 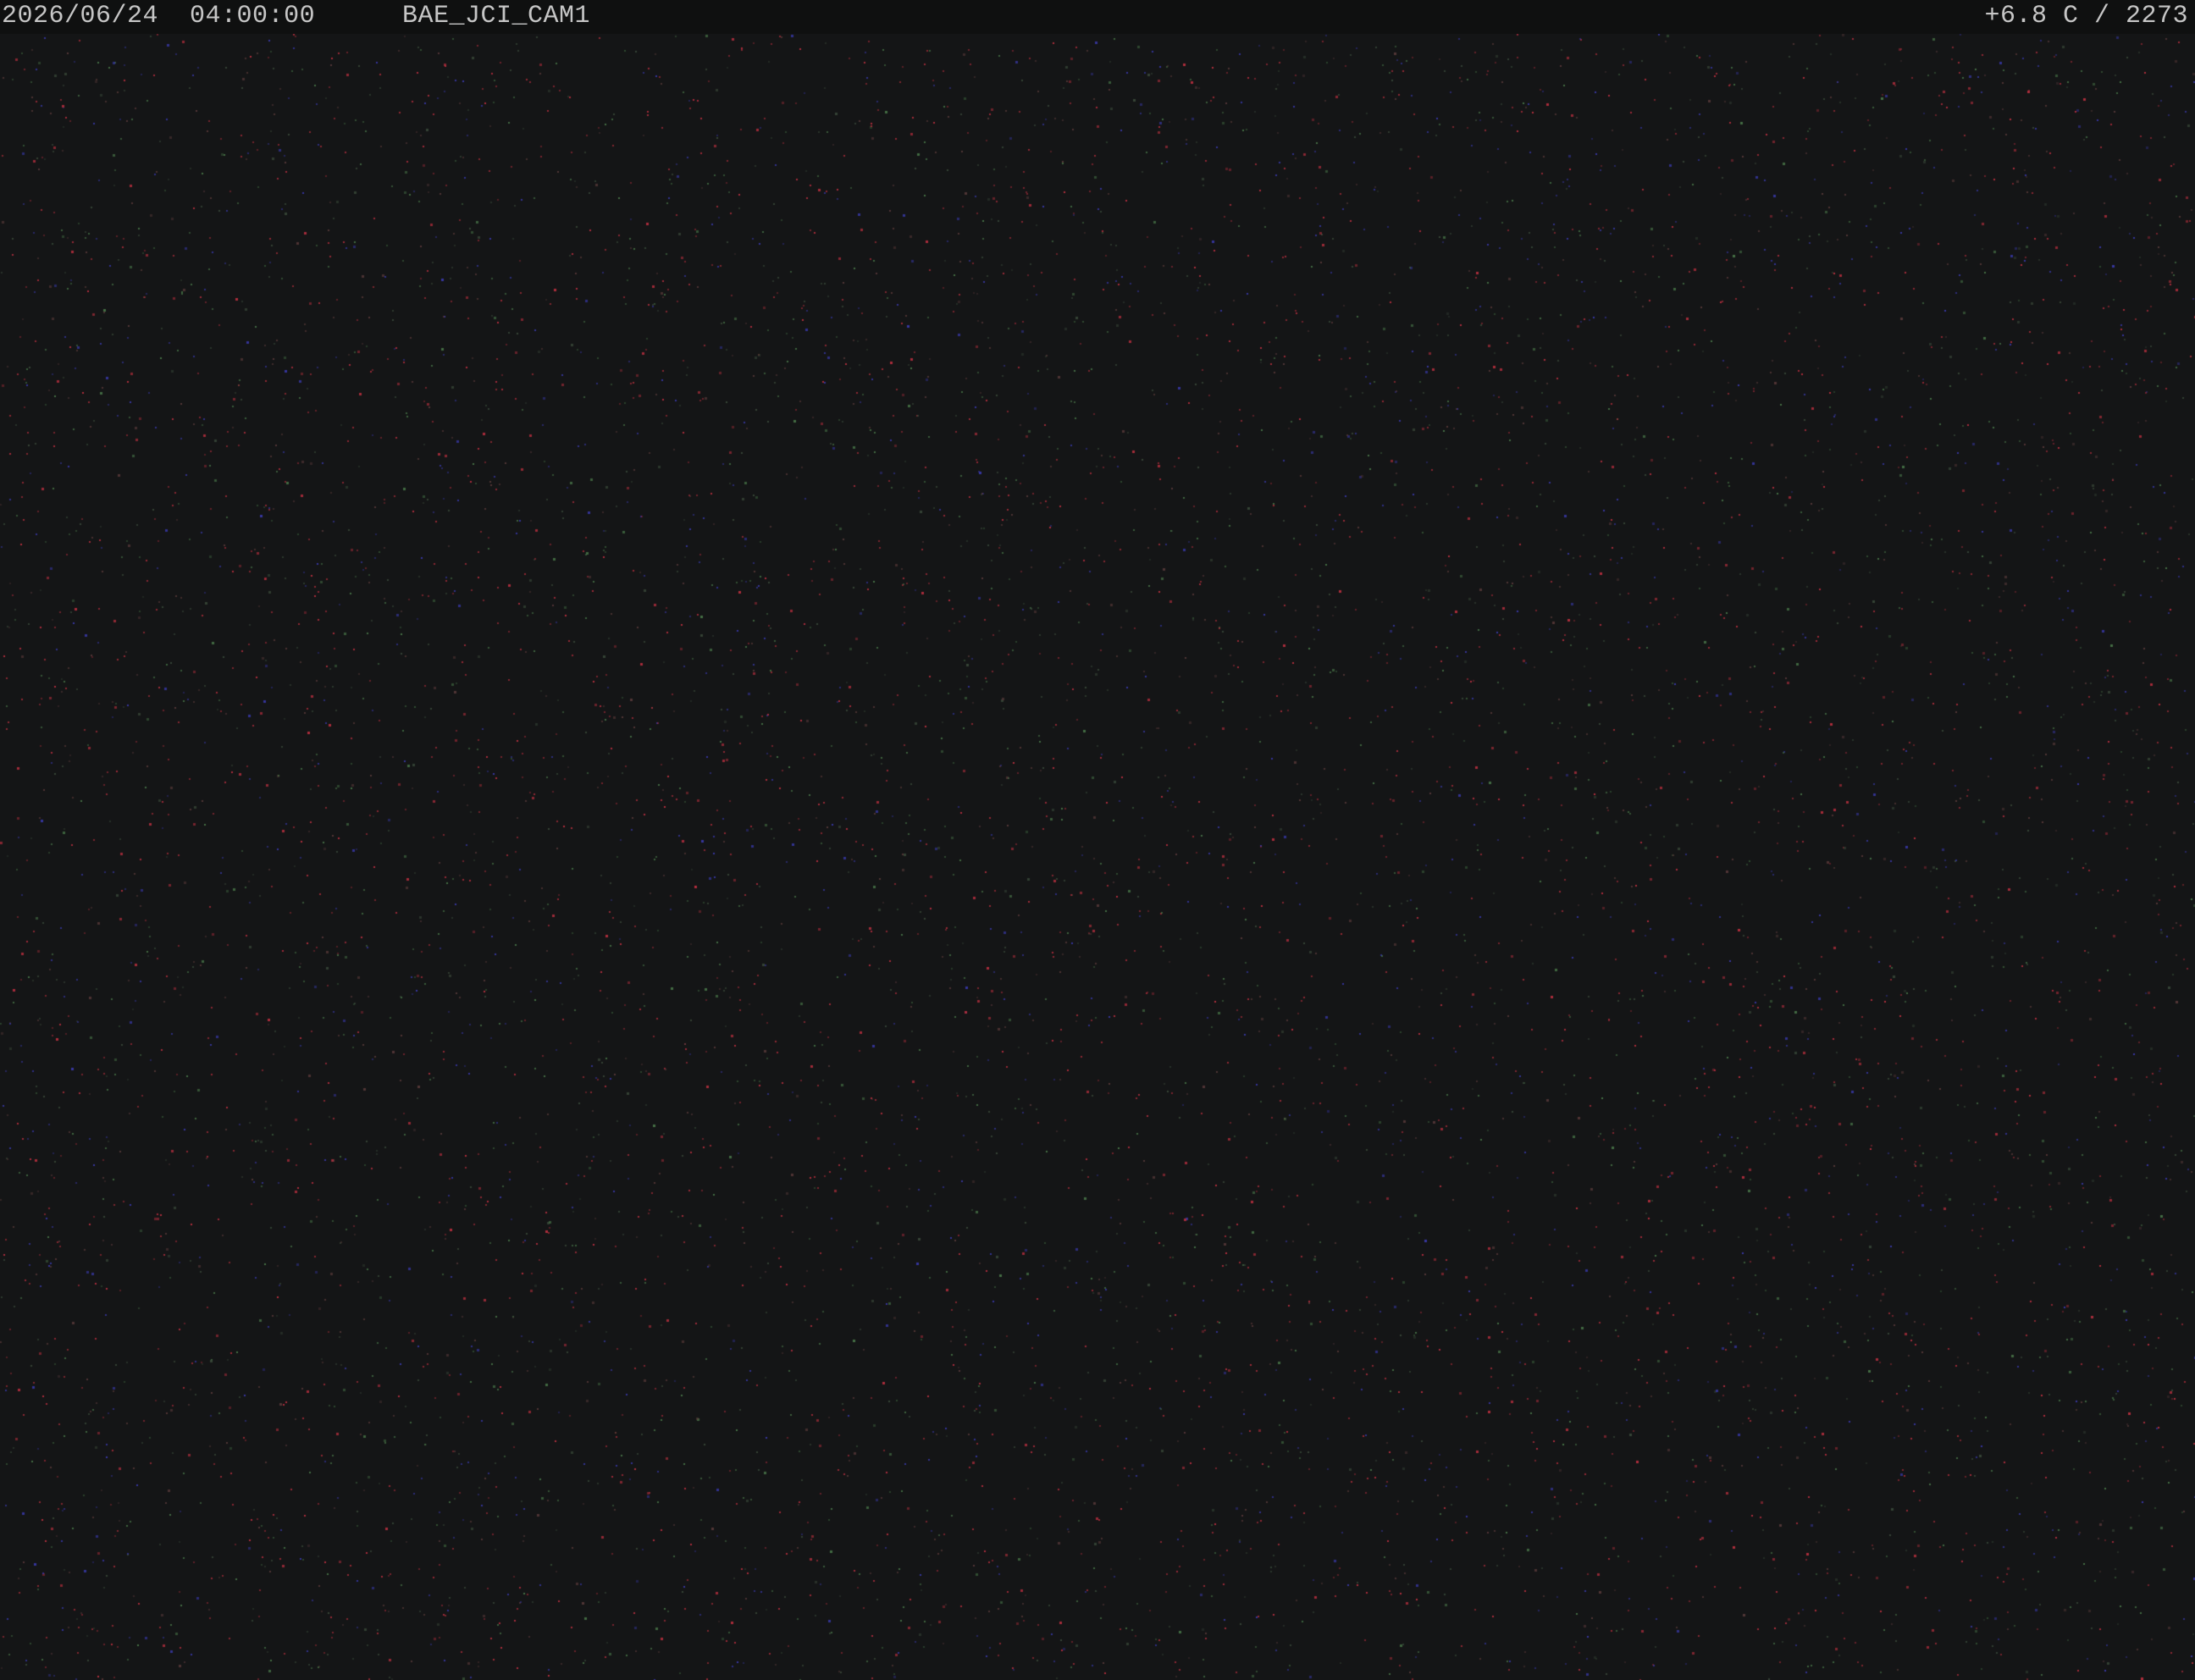 What do you see at coordinates (253, 16) in the screenshot?
I see `time-label: 04:00:00` at bounding box center [253, 16].